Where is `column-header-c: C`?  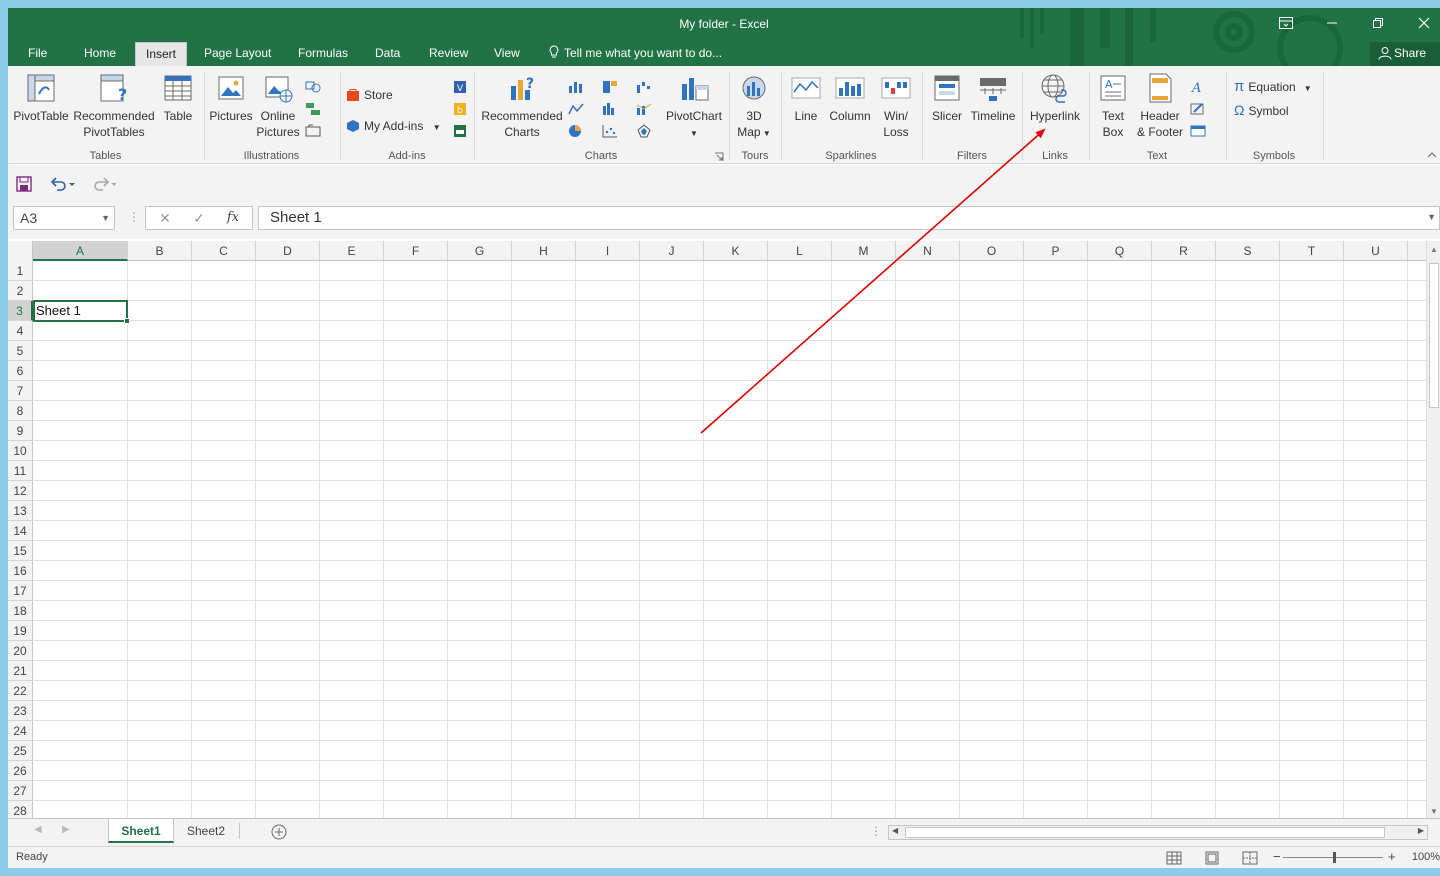 column-header-c: C is located at coordinates (224, 251).